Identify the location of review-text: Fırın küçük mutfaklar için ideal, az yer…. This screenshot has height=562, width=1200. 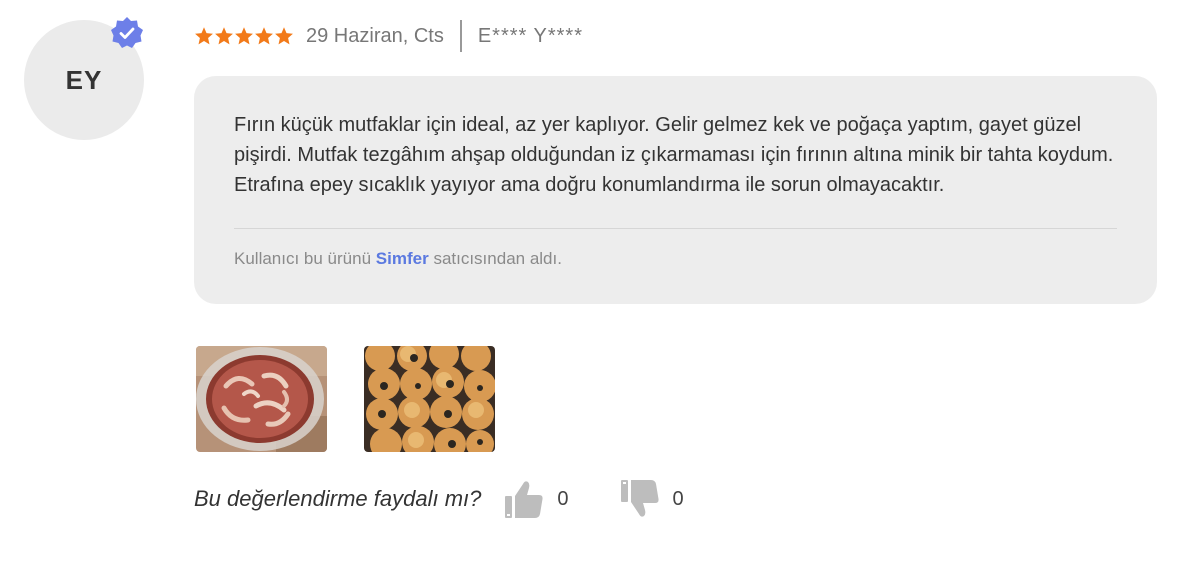
(674, 155).